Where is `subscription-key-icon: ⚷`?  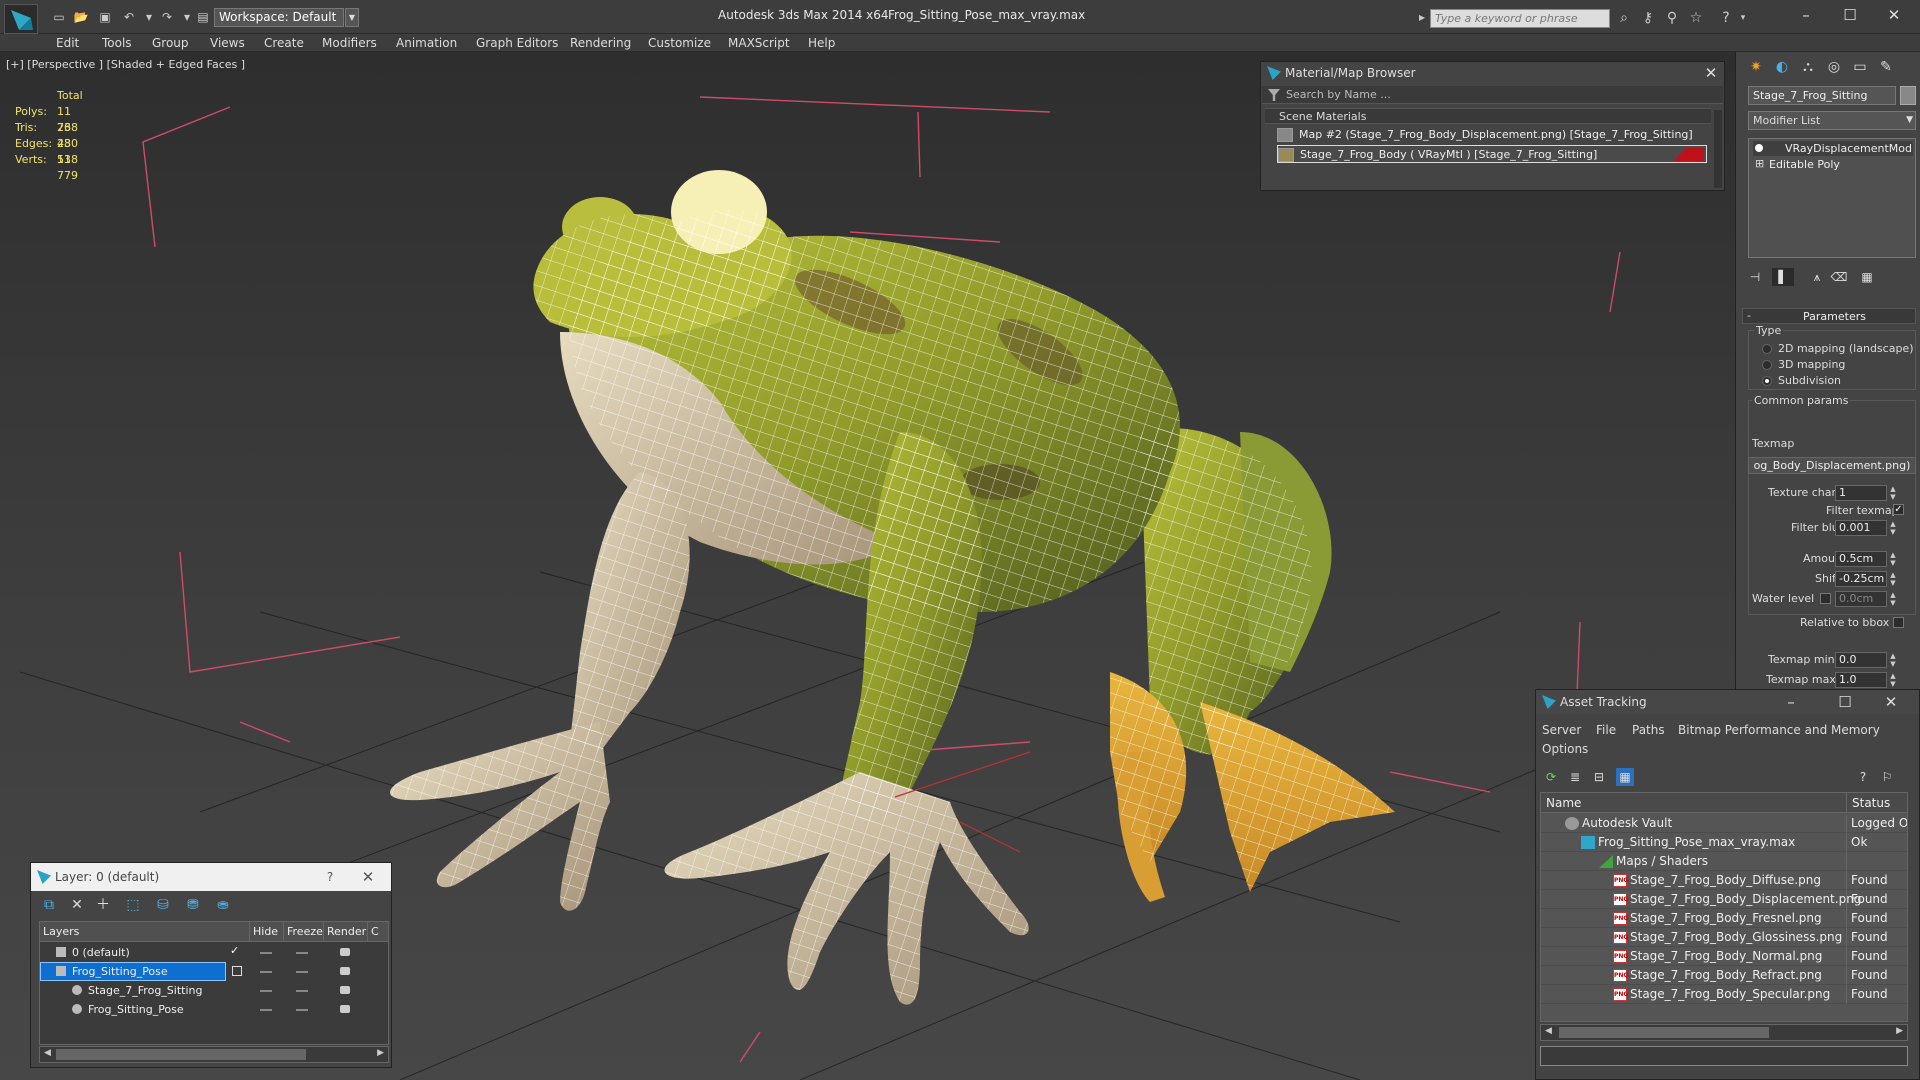
subscription-key-icon: ⚷ is located at coordinates (1648, 18).